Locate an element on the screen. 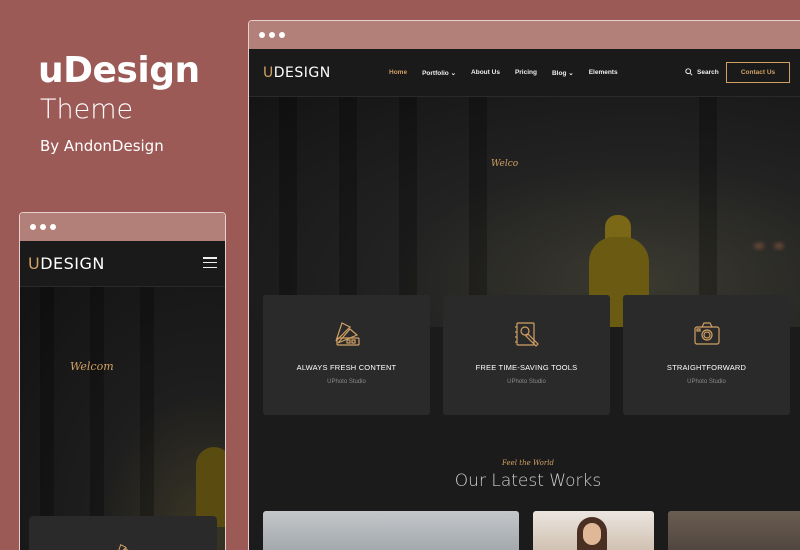 This screenshot has width=800, height=550. search-button: Search is located at coordinates (702, 72).